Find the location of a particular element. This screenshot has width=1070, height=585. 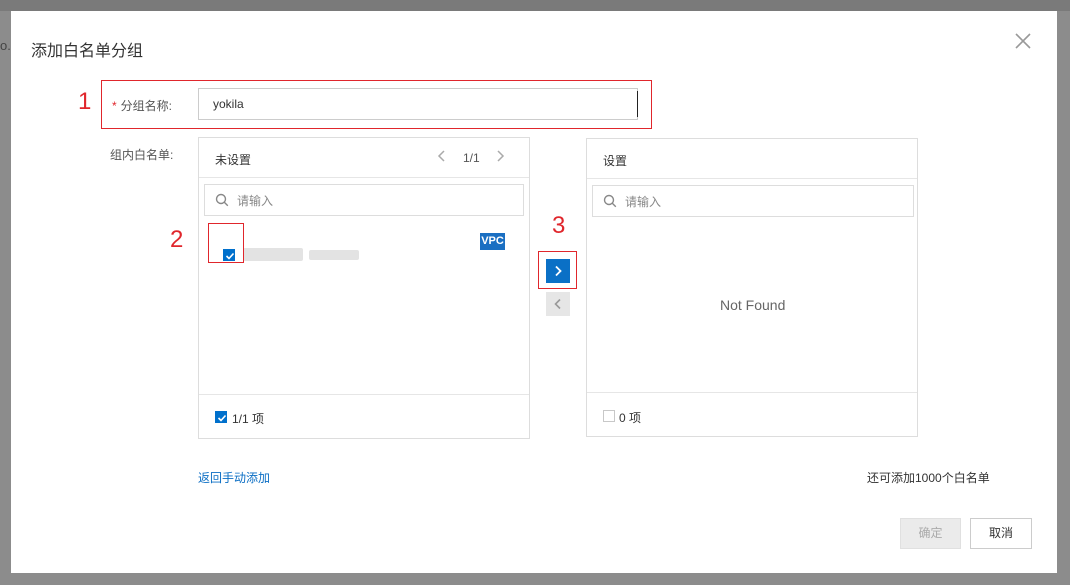

back-manual-add-link: 返回手动添加 is located at coordinates (234, 477).